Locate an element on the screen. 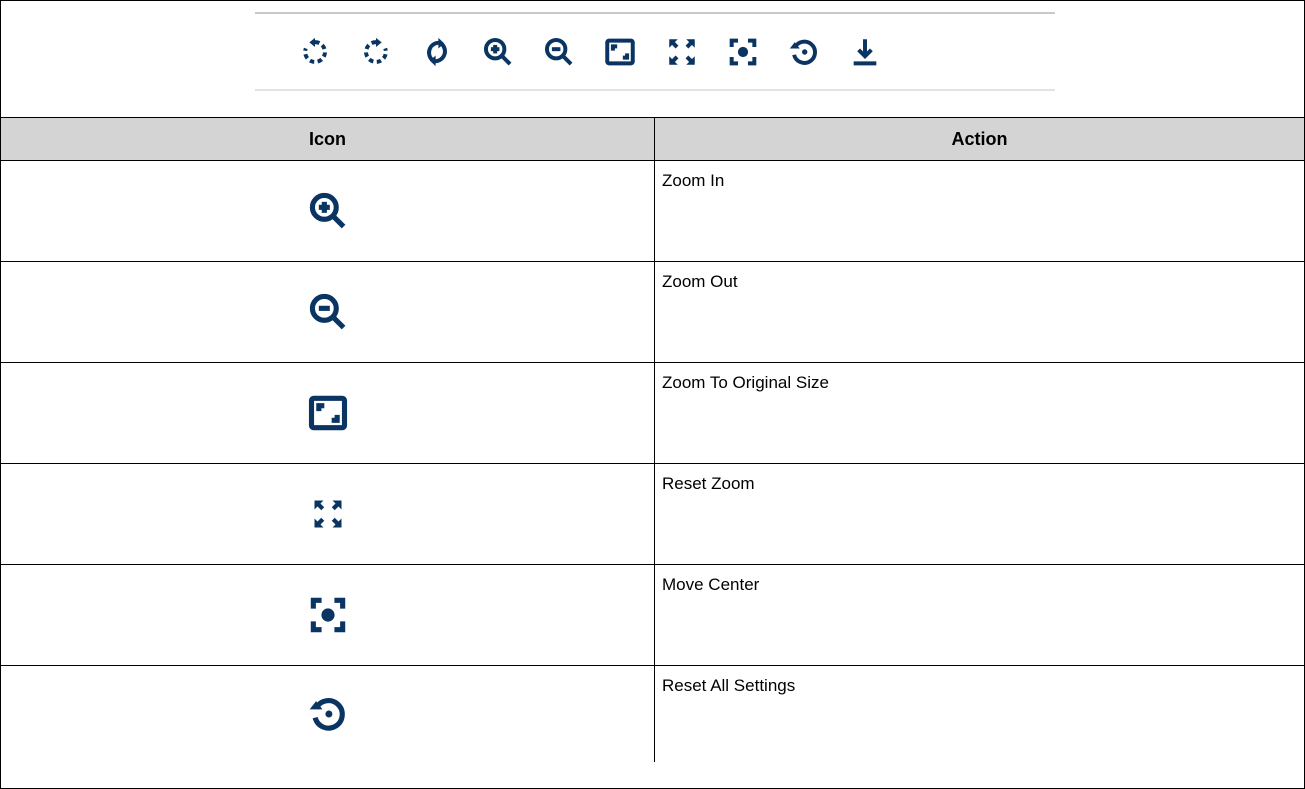 Image resolution: width=1305 pixels, height=789 pixels. download-icon is located at coordinates (865, 52).